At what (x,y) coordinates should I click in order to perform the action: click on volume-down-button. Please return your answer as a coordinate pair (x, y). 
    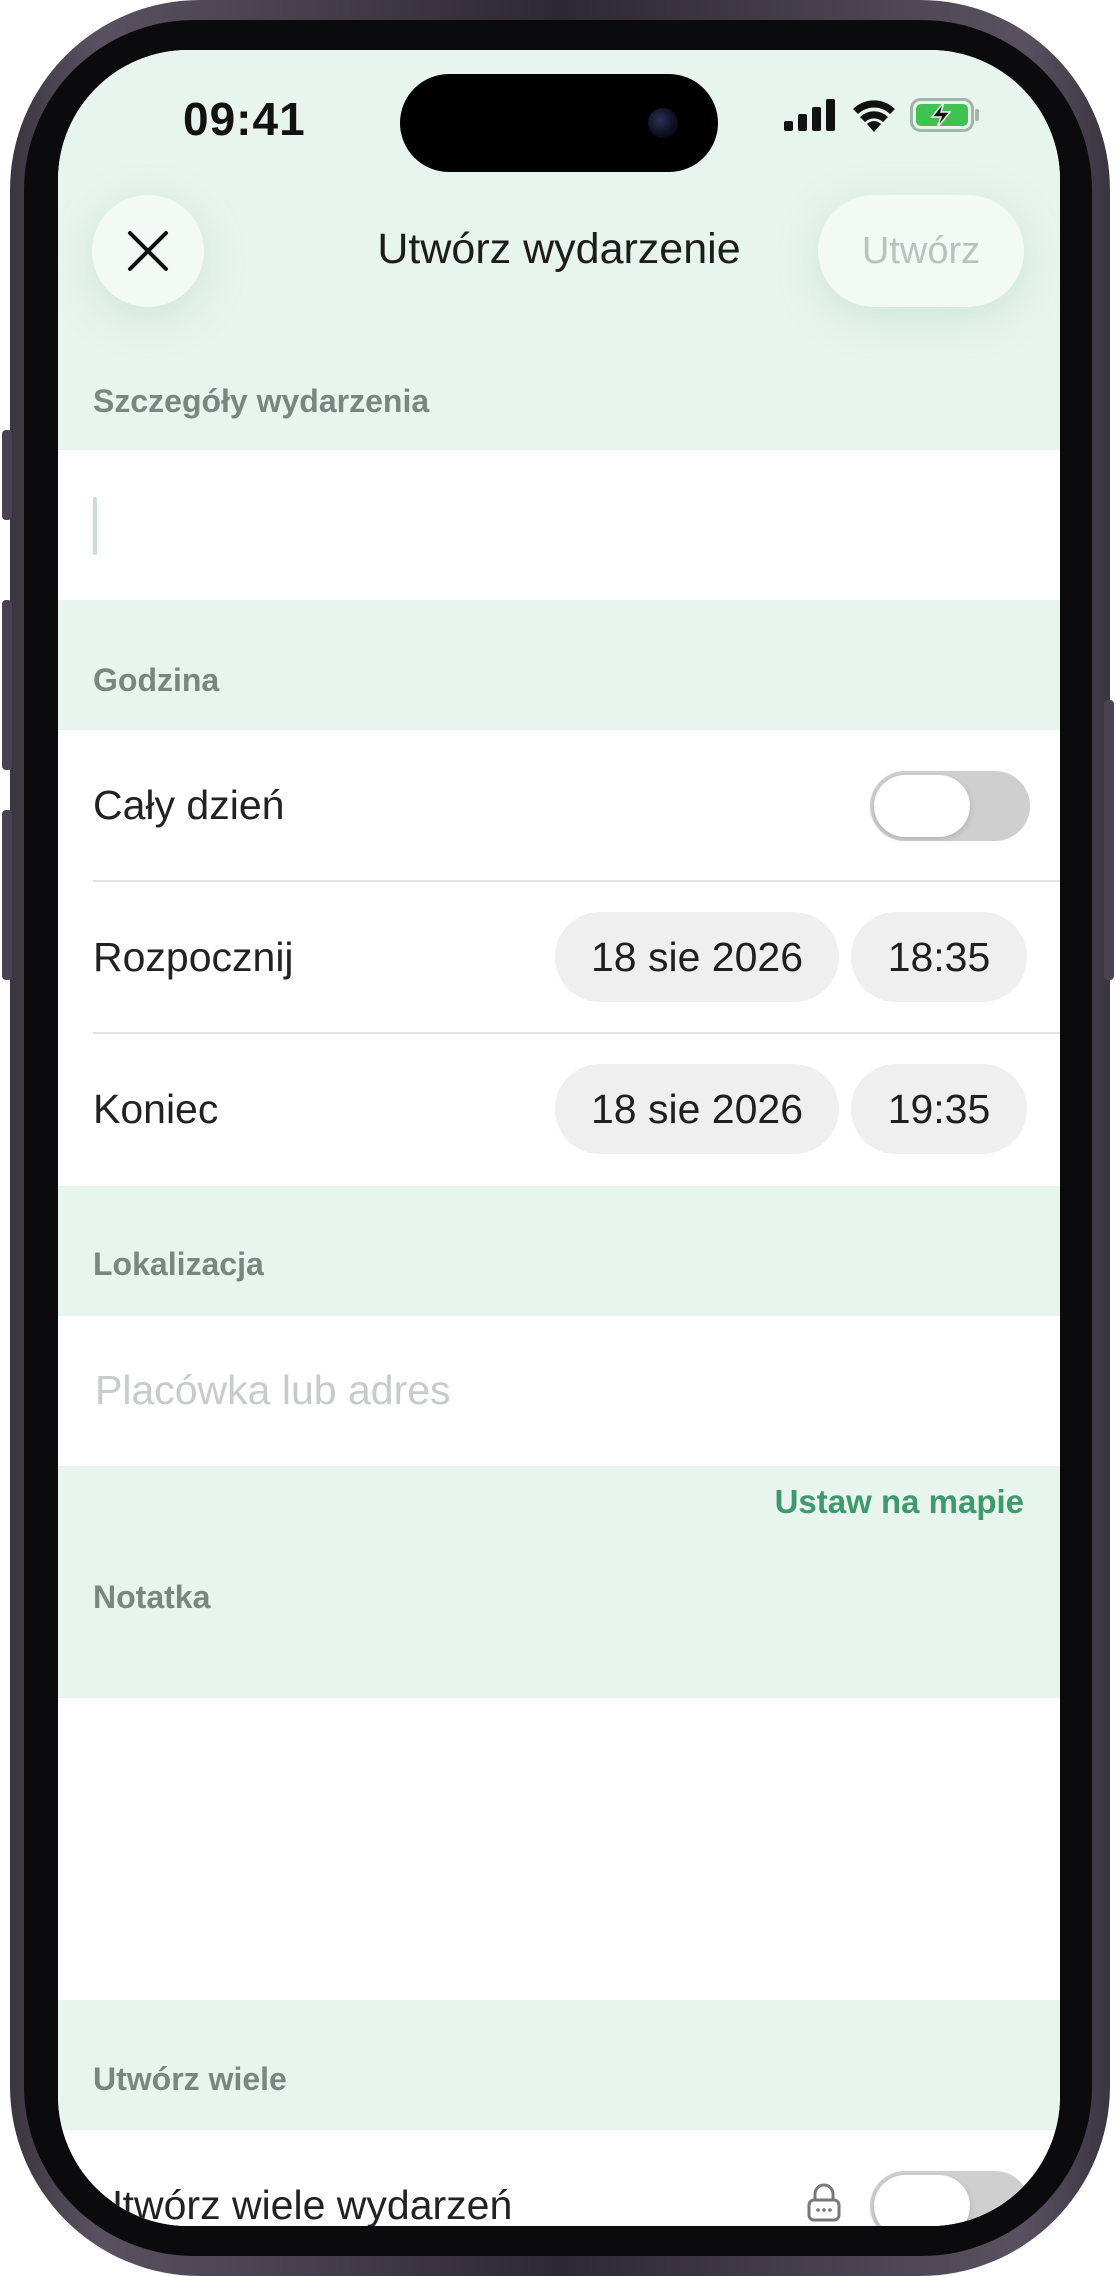
    Looking at the image, I should click on (7, 895).